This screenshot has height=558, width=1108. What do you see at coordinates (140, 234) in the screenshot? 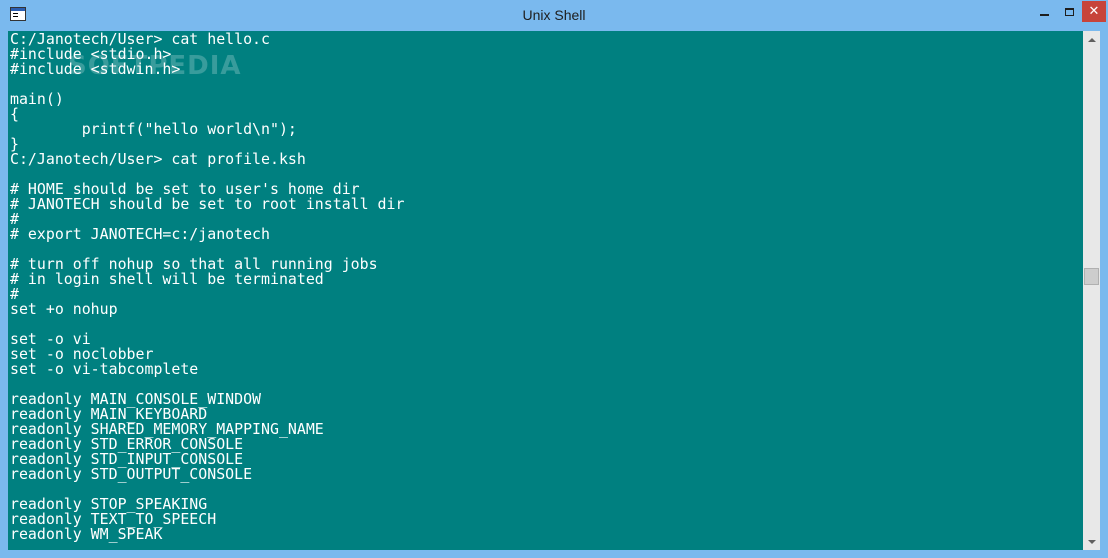
I see `terminal-line: # export JANOTECH=c:/janotech` at bounding box center [140, 234].